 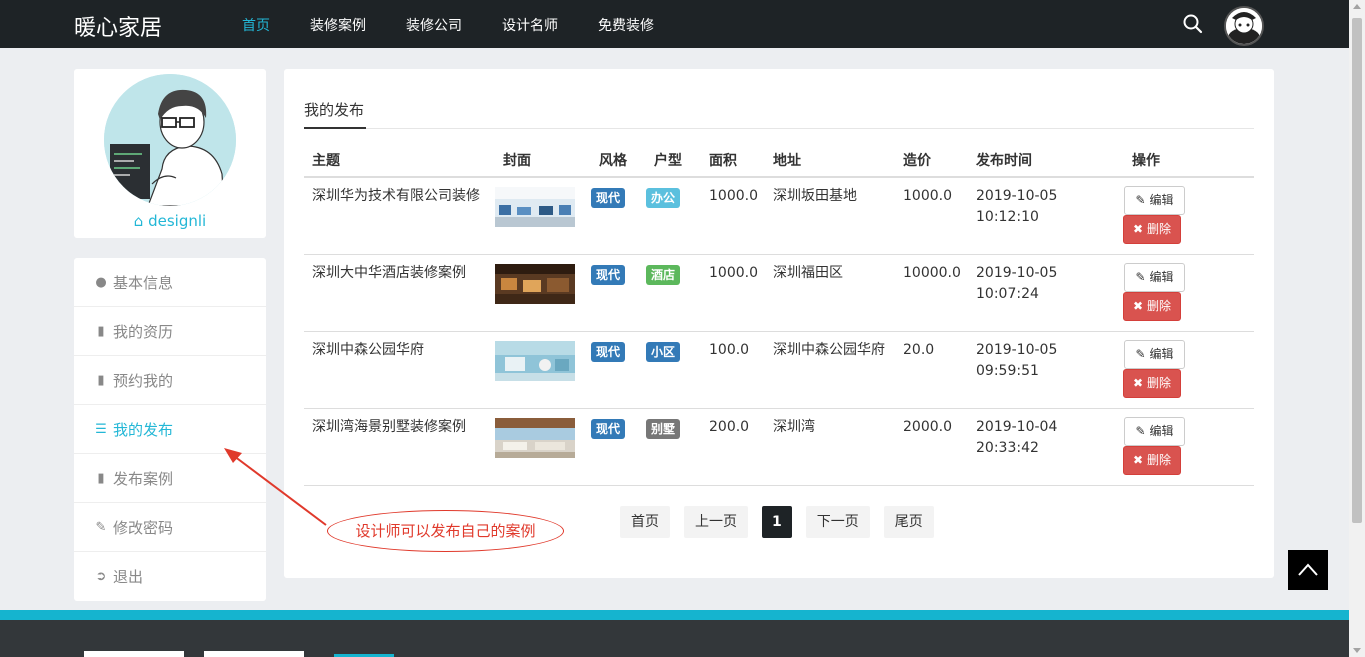 What do you see at coordinates (1357, 650) in the screenshot?
I see `scroll-down-icon` at bounding box center [1357, 650].